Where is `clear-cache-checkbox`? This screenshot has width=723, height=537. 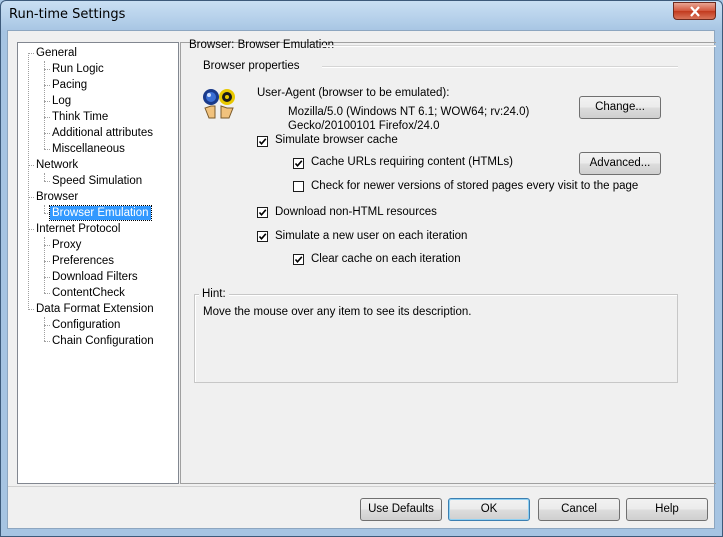 clear-cache-checkbox is located at coordinates (298, 259).